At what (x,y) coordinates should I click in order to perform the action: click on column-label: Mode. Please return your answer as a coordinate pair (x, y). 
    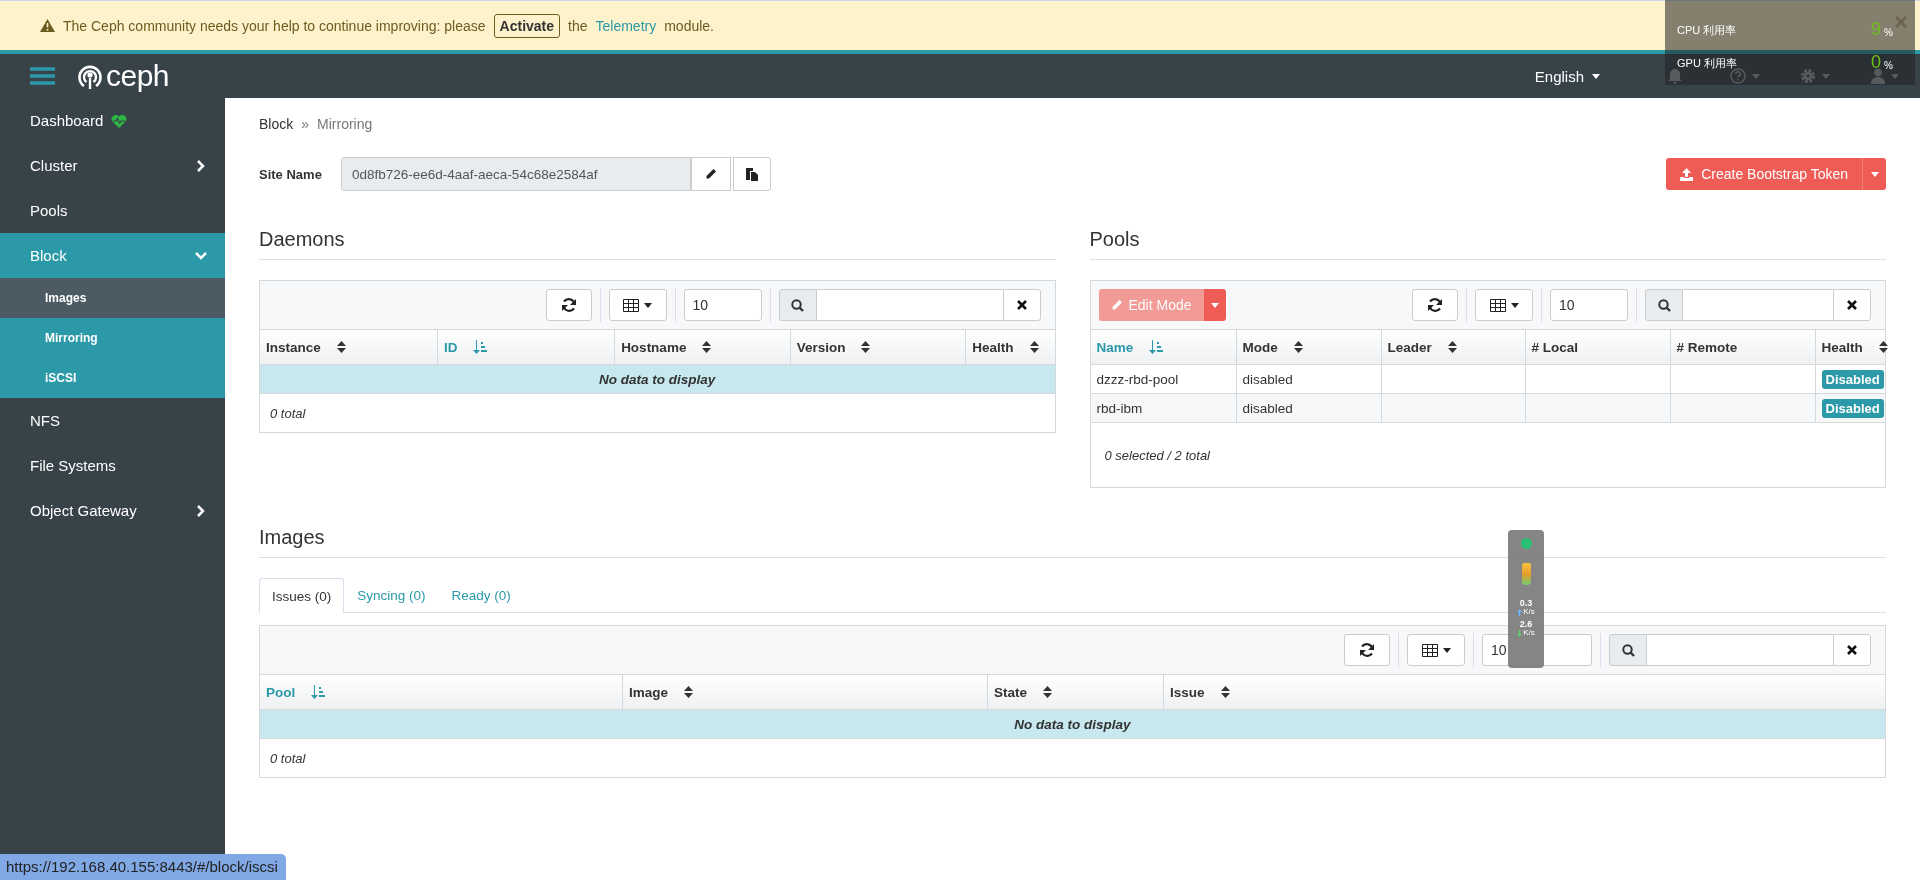
    Looking at the image, I should click on (1260, 347).